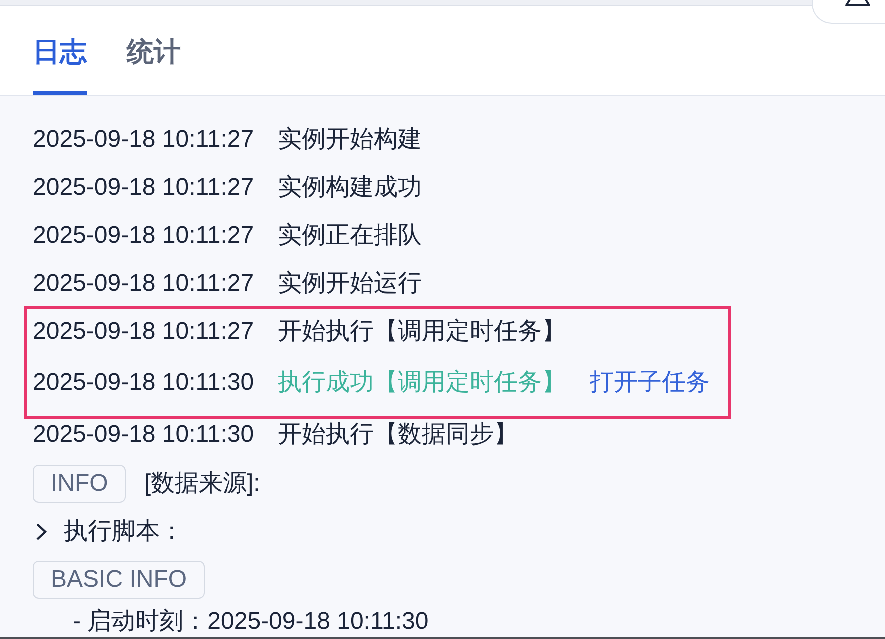  What do you see at coordinates (60, 66) in the screenshot?
I see `tab: 日志` at bounding box center [60, 66].